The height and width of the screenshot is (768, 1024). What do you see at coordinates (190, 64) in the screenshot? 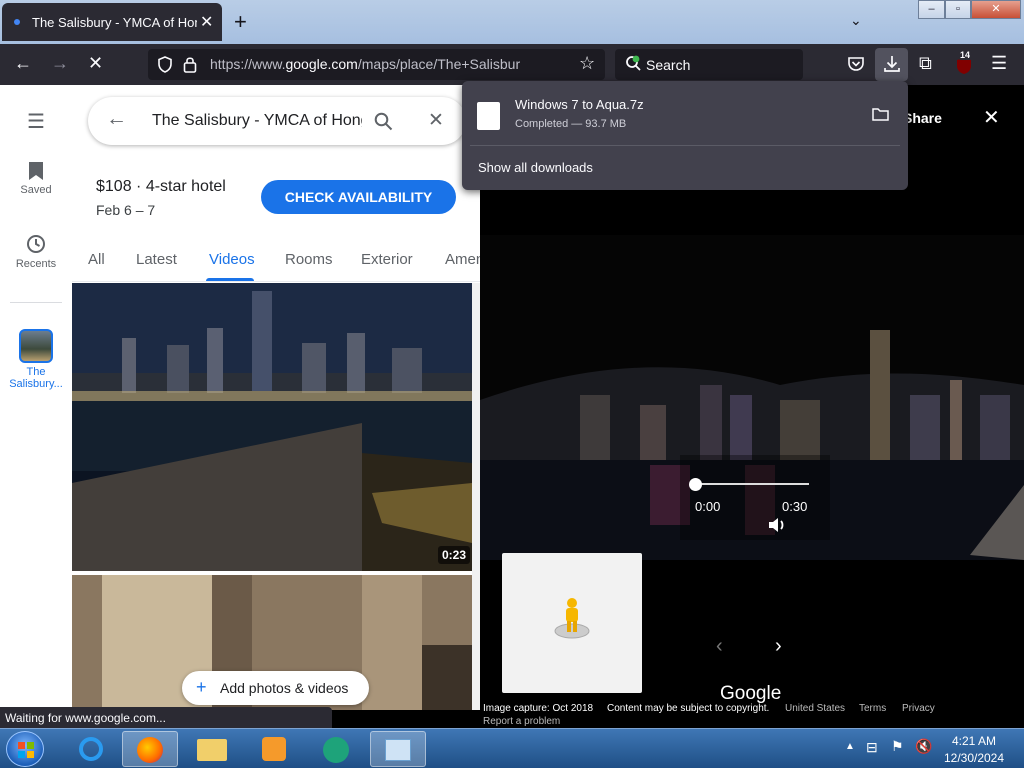
I see `lock-icon` at bounding box center [190, 64].